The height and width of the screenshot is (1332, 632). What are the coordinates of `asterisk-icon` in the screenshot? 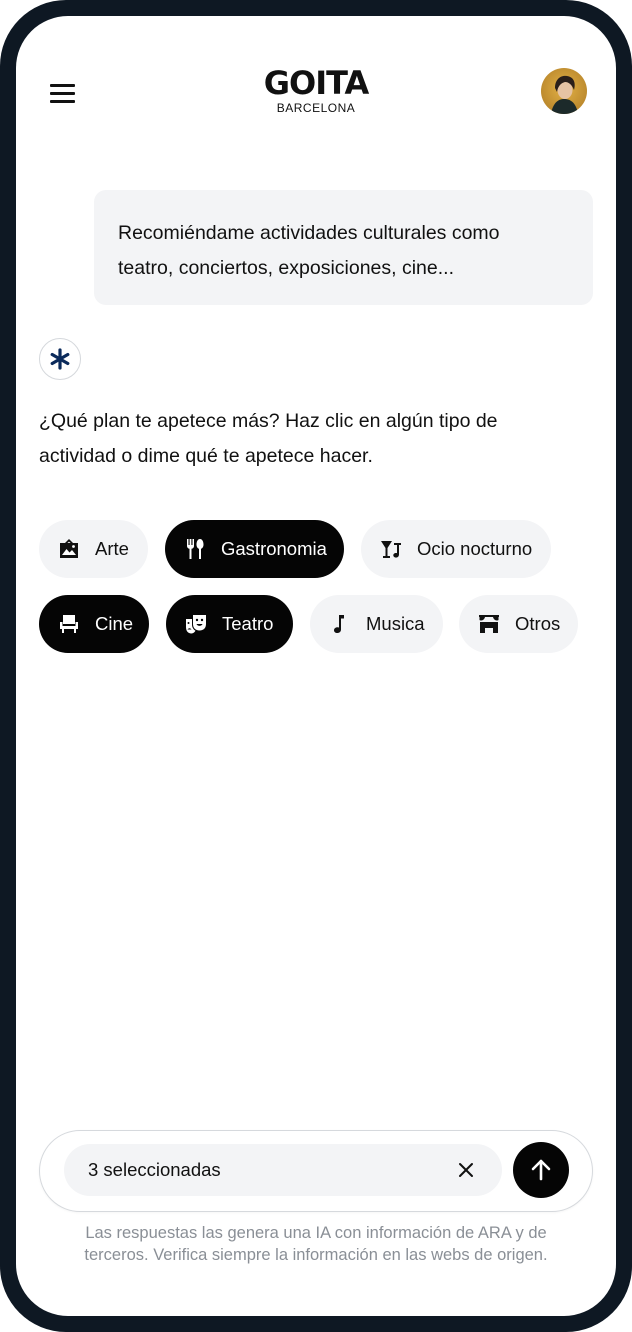 It's located at (60, 359).